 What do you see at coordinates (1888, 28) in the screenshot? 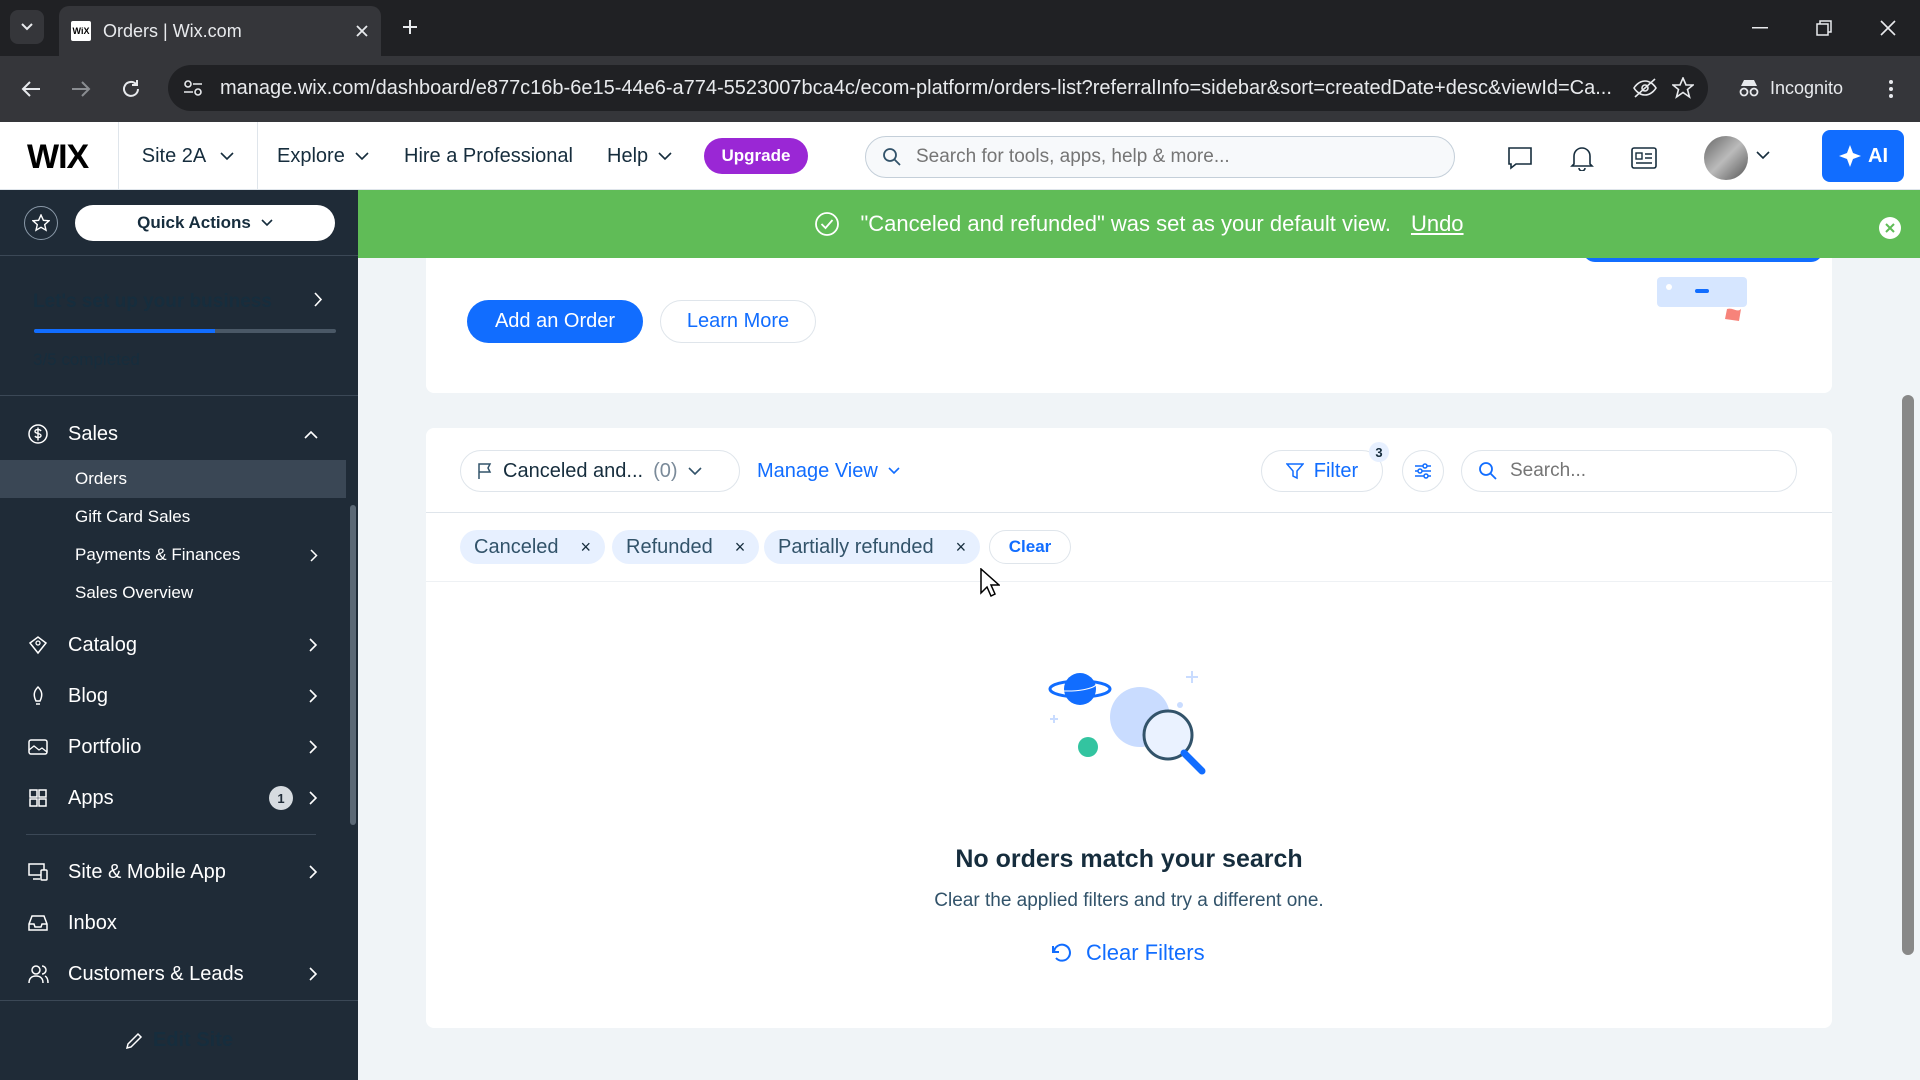
I see `close-window-button` at bounding box center [1888, 28].